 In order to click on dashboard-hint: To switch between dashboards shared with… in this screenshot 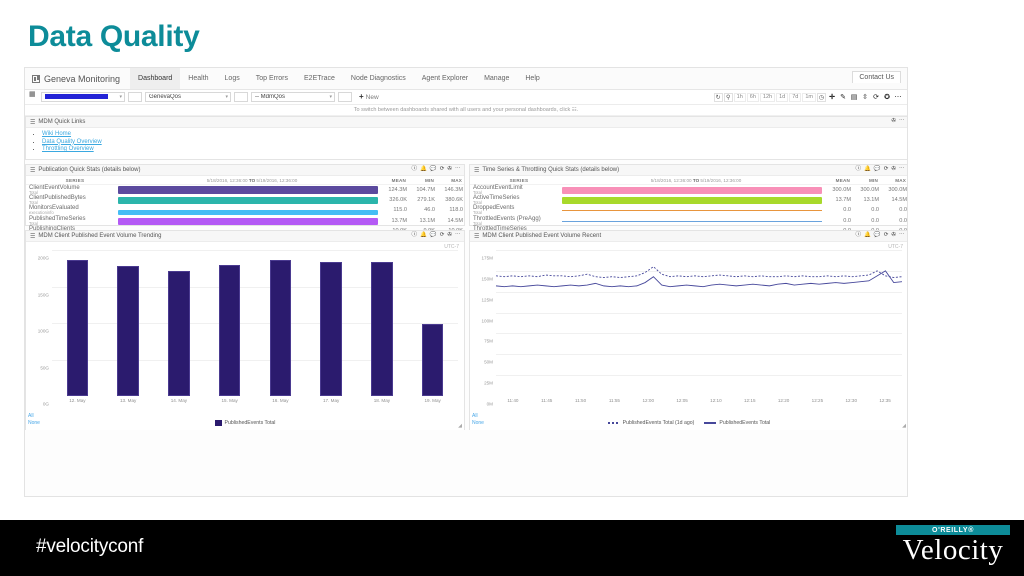, I will do `click(466, 110)`.